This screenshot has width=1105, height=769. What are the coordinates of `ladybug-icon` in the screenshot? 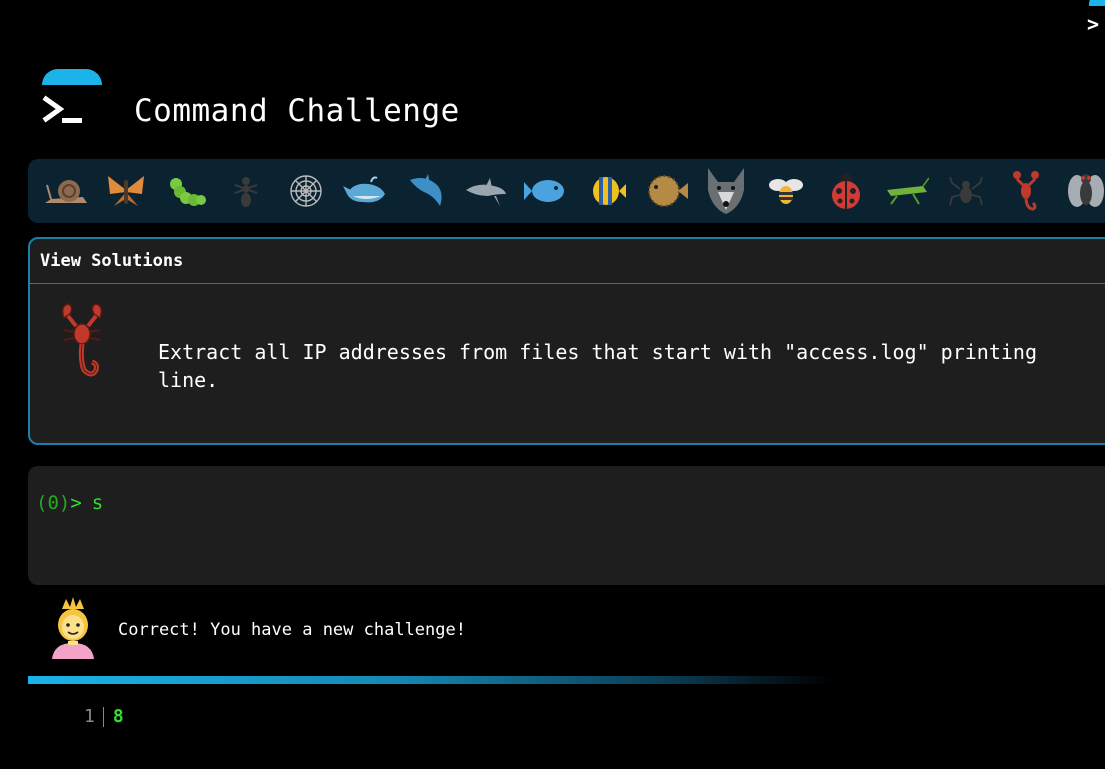 It's located at (846, 191).